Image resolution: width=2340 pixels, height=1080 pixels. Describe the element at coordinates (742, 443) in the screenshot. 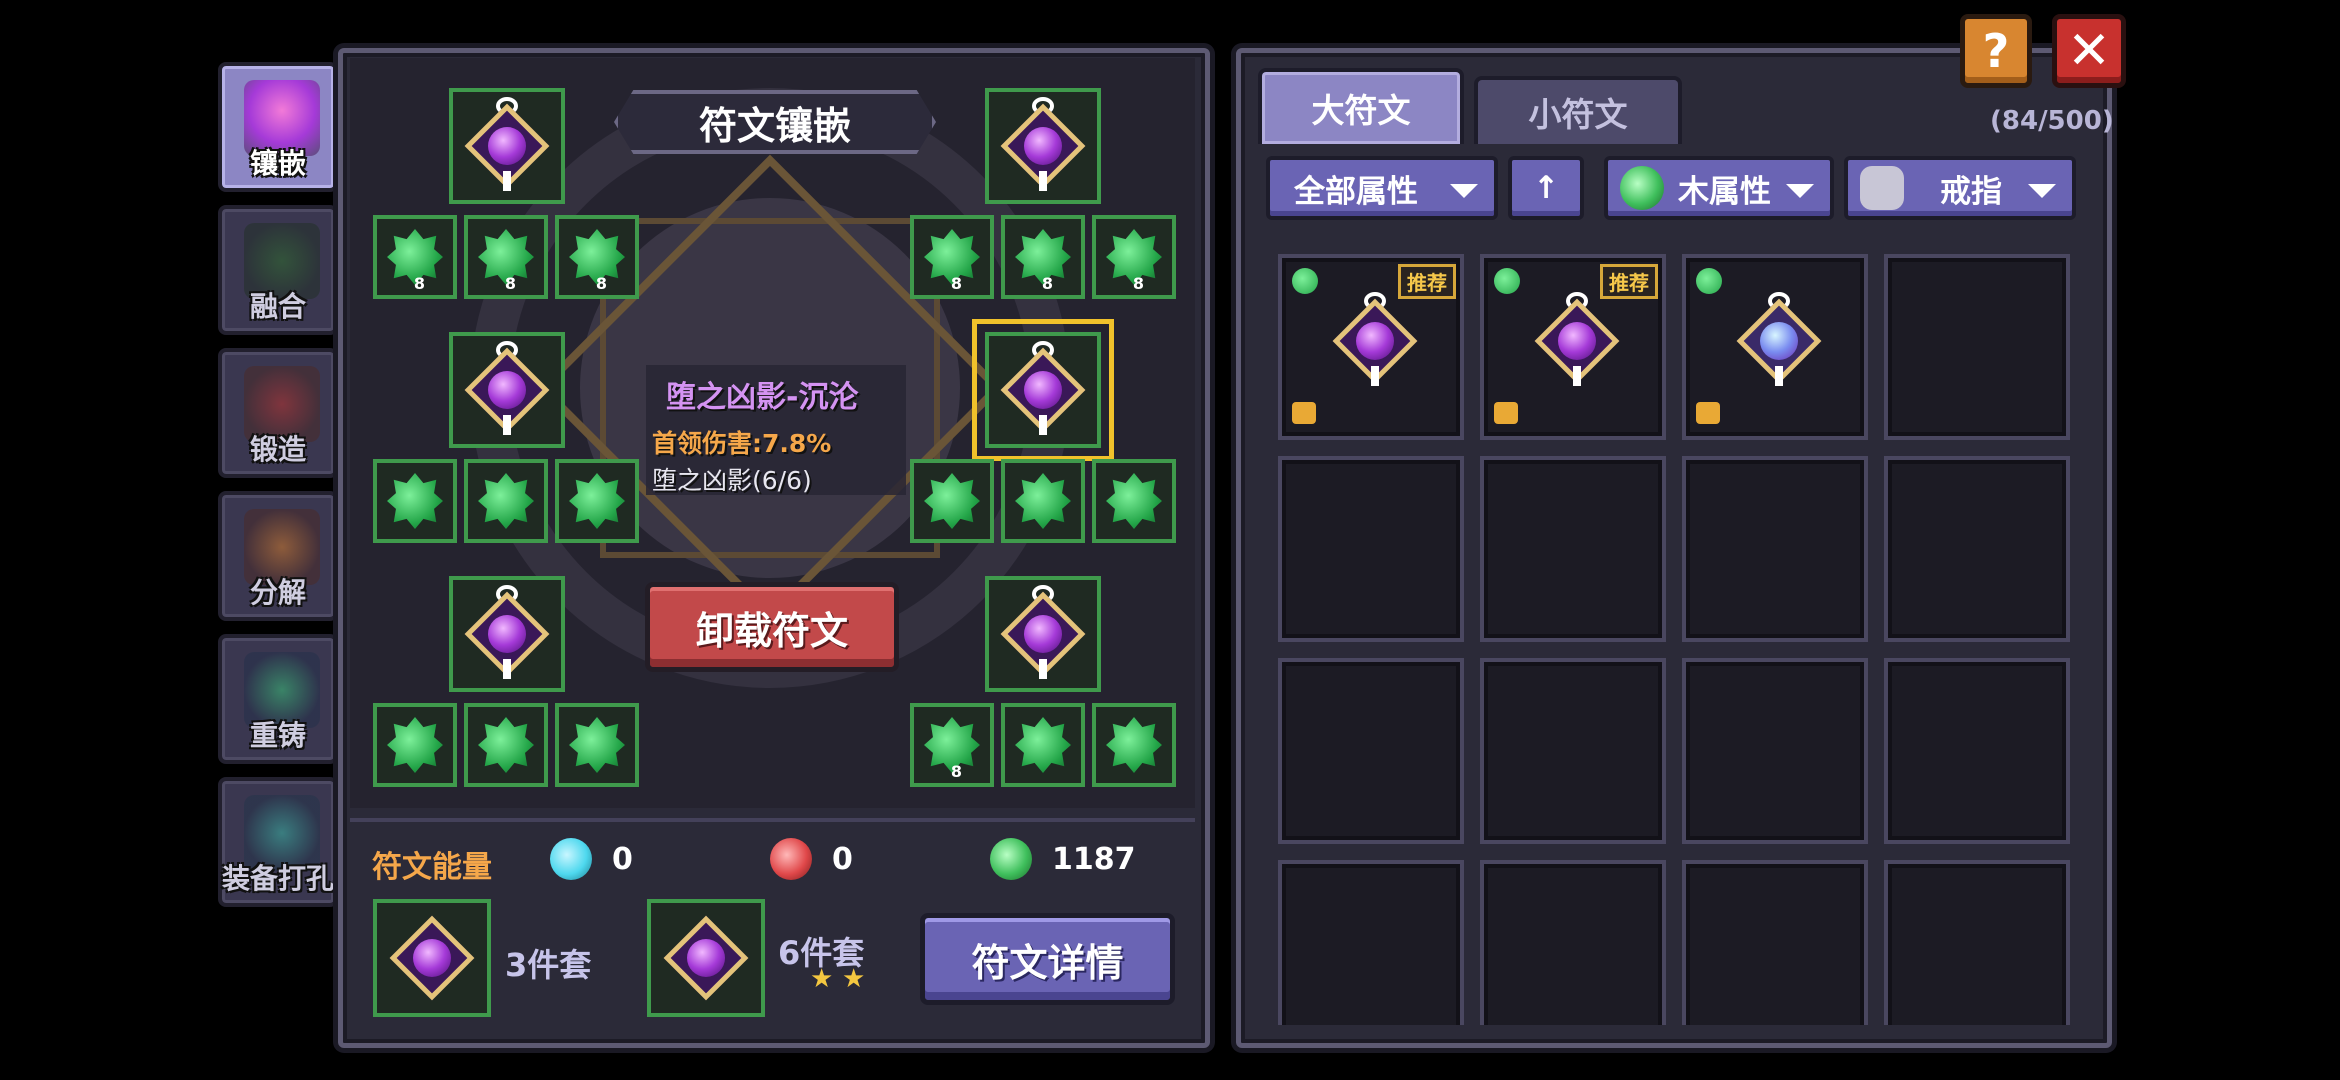

I see `rune-info-stat: 首领伤害:7.8%` at that location.